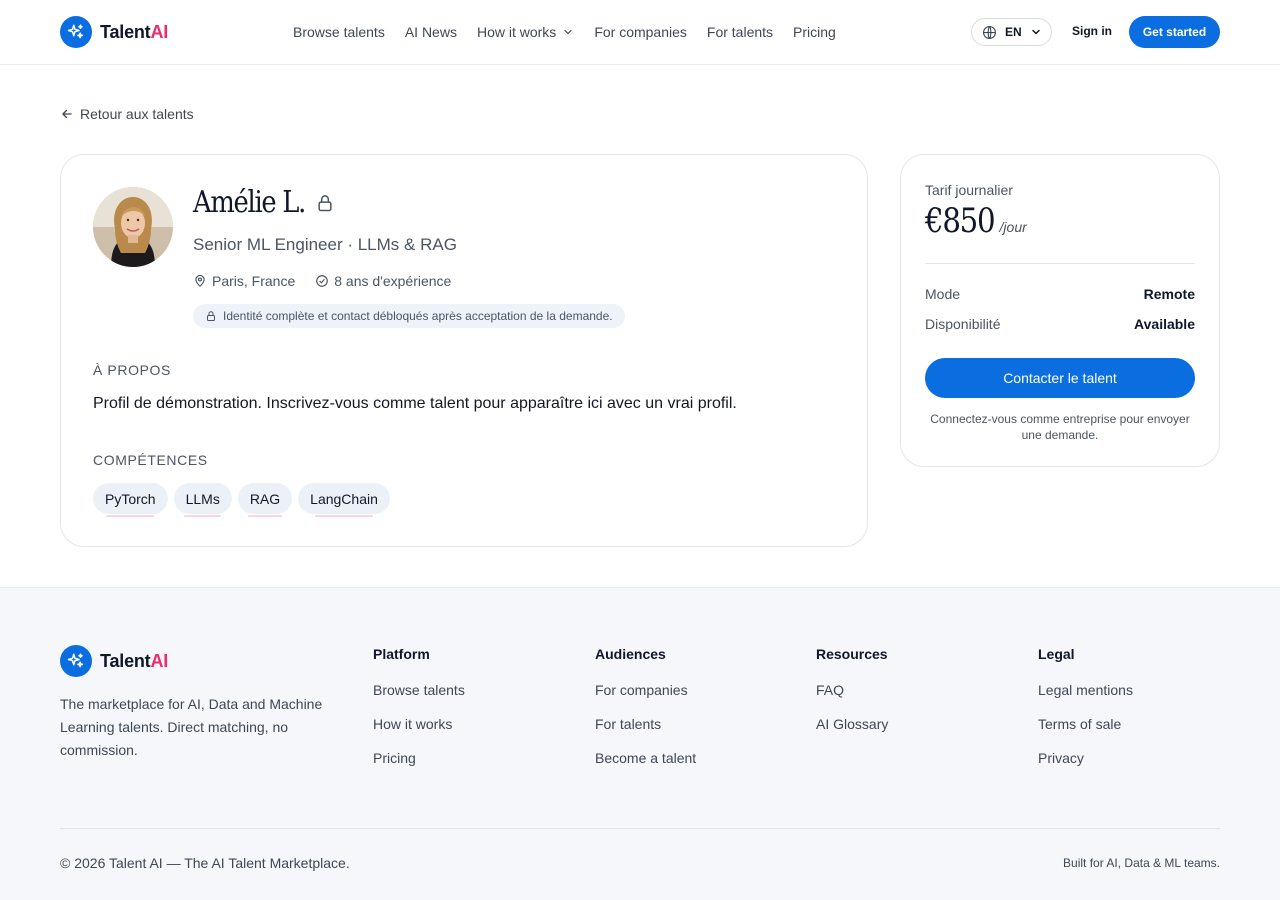  I want to click on footer-column-title: Platform, so click(401, 654).